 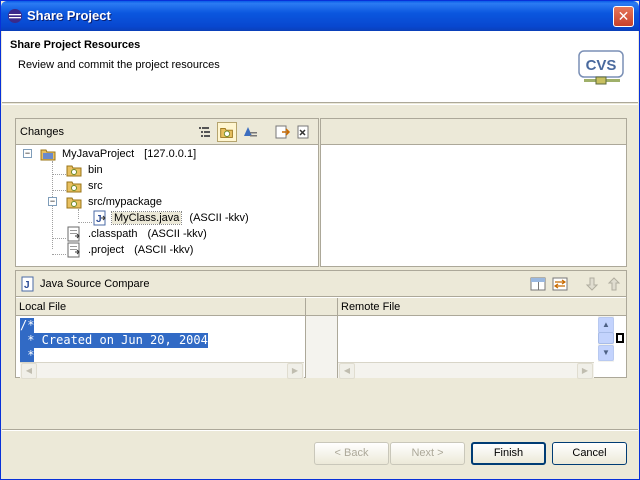 I want to click on tree-item-src-mypackage: src/mypackage, so click(x=115, y=202).